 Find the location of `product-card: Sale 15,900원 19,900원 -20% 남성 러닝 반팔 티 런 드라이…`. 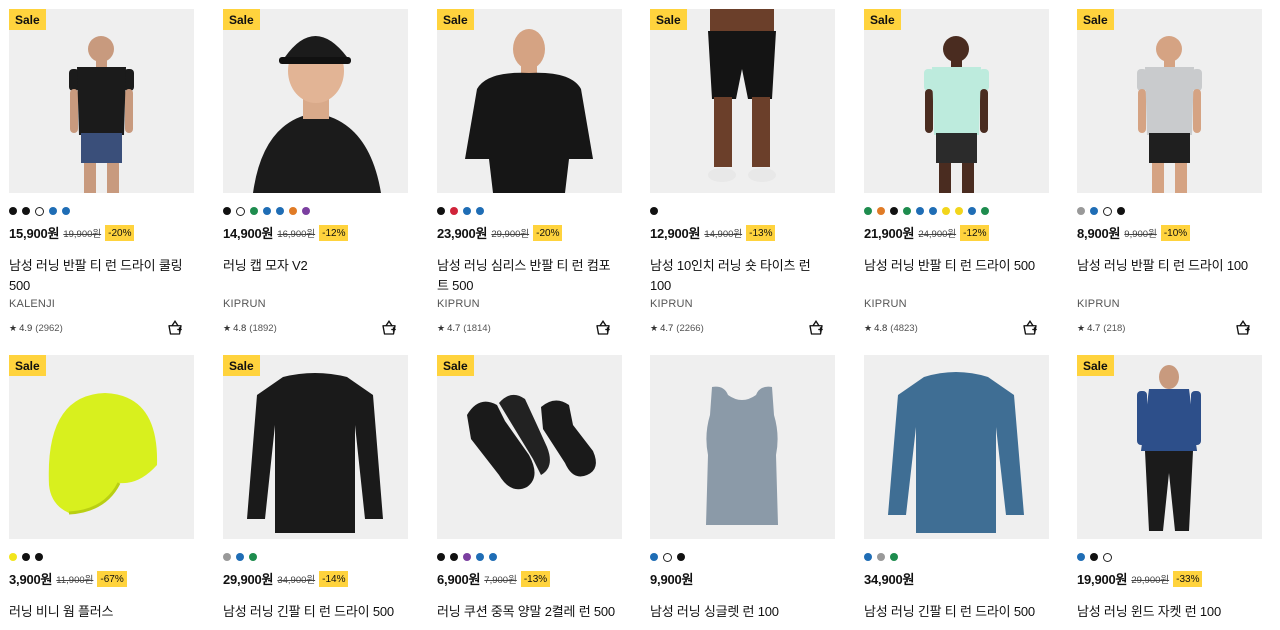

product-card: Sale 15,900원 19,900원 -20% 남성 러닝 반팔 티 런 드라이… is located at coordinates (101, 174).